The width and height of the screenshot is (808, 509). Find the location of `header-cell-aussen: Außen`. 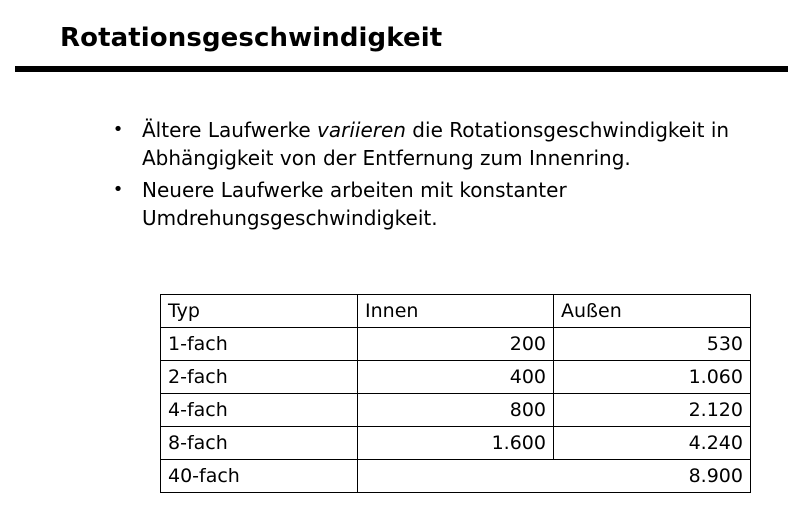

header-cell-aussen: Außen is located at coordinates (652, 311).